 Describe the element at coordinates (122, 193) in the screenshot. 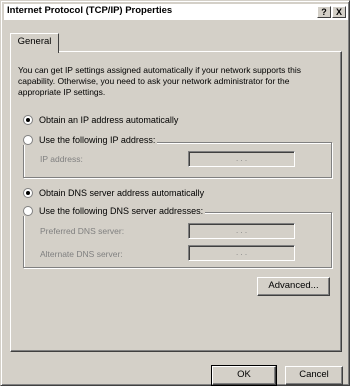

I see `radio-obtain-dns-auto-label: Obtain DNS server address automatically` at that location.